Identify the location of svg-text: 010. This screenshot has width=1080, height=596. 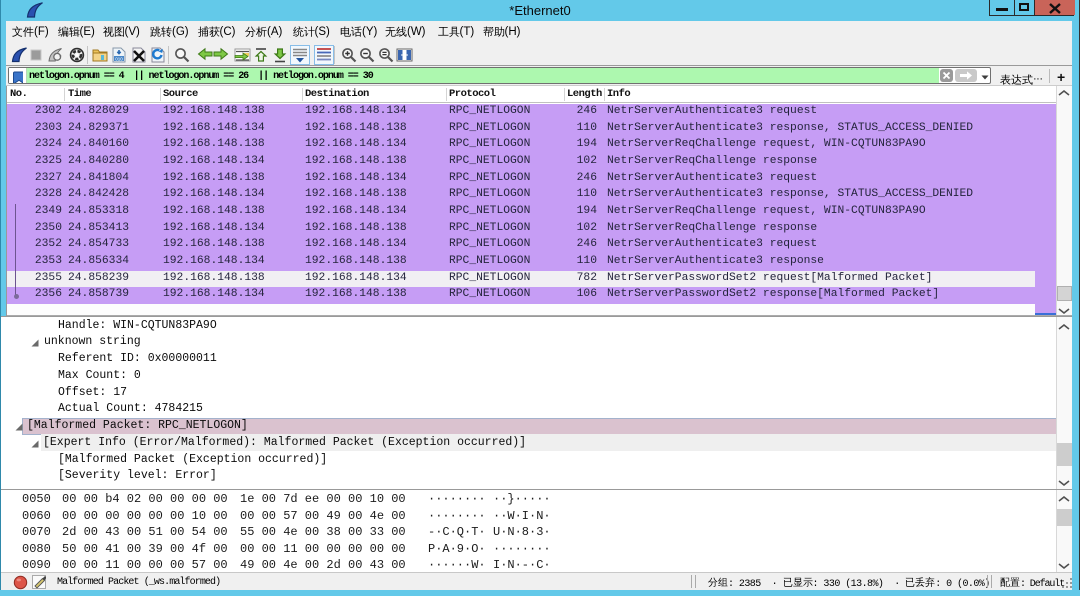
(119, 58).